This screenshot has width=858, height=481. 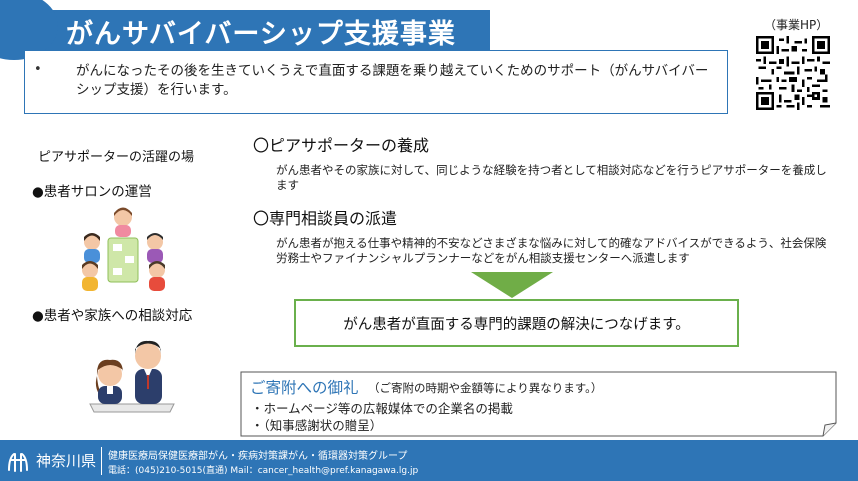 I want to click on prefecture-name: 神奈川県, so click(x=66, y=461).